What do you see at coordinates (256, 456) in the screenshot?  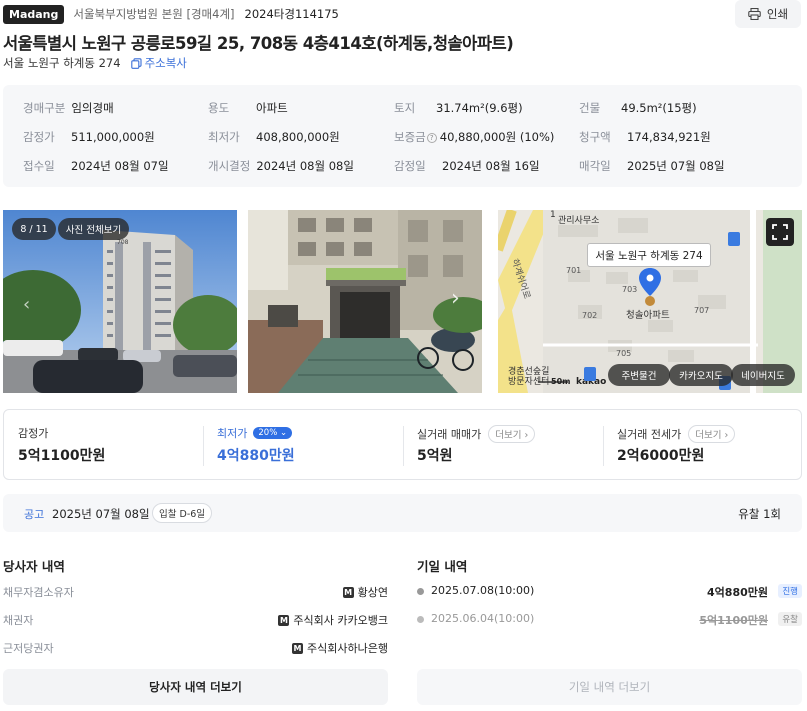 I see `price-minimum-value: 4억880만원` at bounding box center [256, 456].